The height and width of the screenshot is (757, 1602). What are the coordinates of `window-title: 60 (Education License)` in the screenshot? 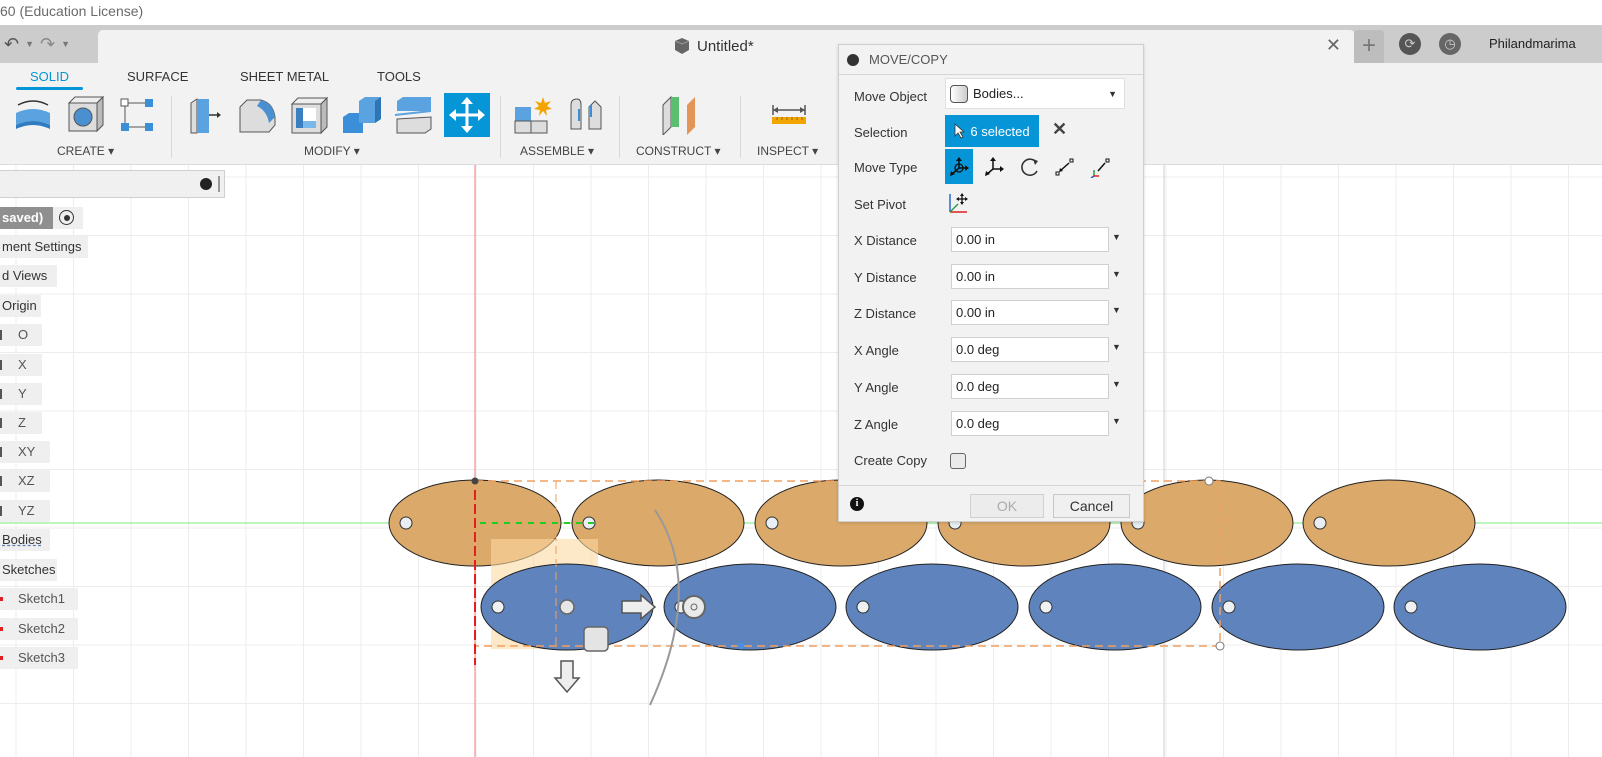 It's located at (801, 12).